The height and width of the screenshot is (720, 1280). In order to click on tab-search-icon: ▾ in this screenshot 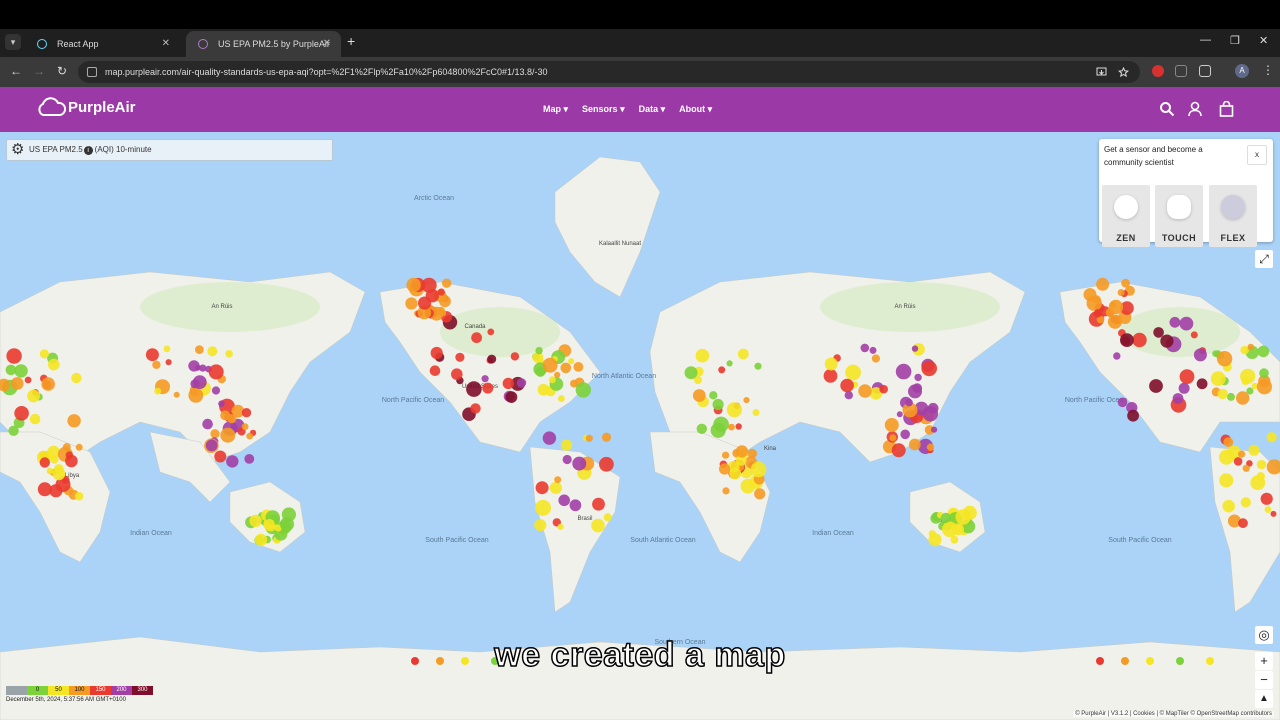, I will do `click(13, 42)`.